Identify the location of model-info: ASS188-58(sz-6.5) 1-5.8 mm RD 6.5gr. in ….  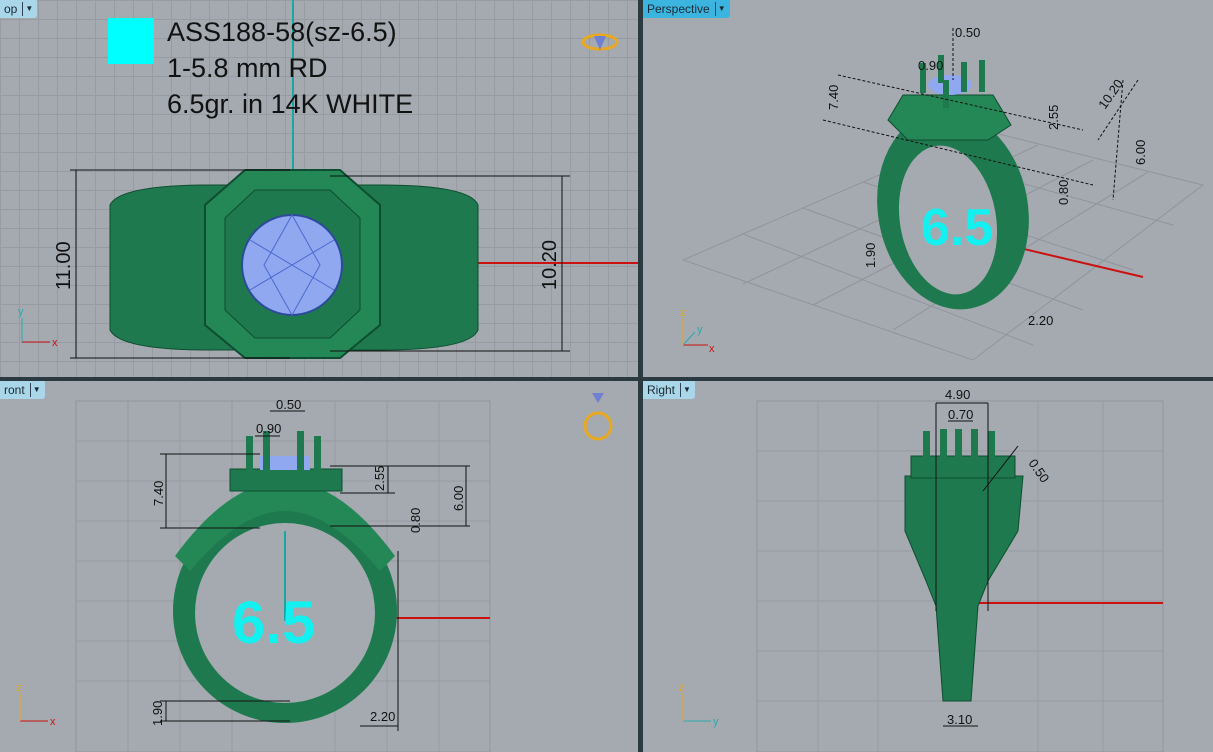
(290, 68).